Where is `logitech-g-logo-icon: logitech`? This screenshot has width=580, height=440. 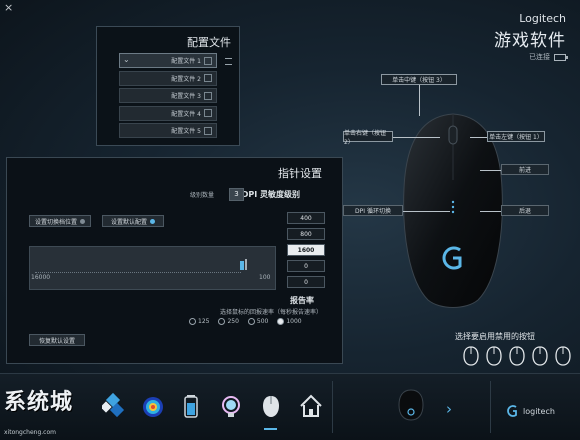
logitech-g-logo-icon: logitech is located at coordinates (531, 411).